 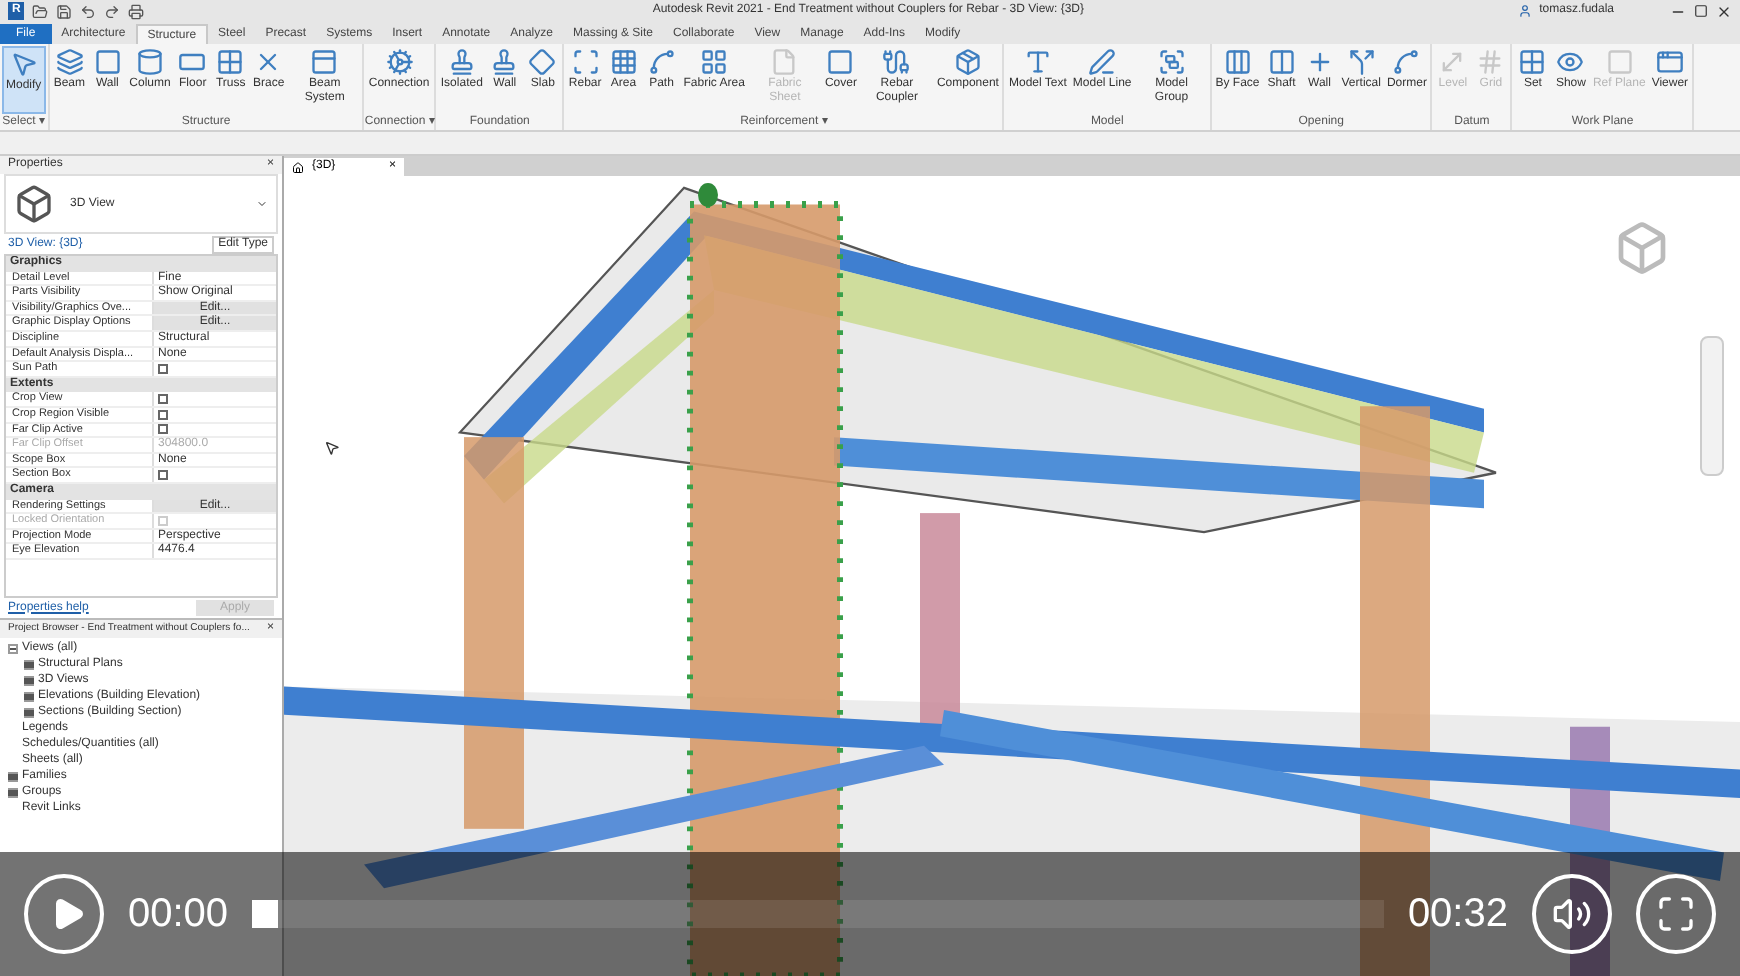 What do you see at coordinates (967, 62) in the screenshot?
I see `package-icon` at bounding box center [967, 62].